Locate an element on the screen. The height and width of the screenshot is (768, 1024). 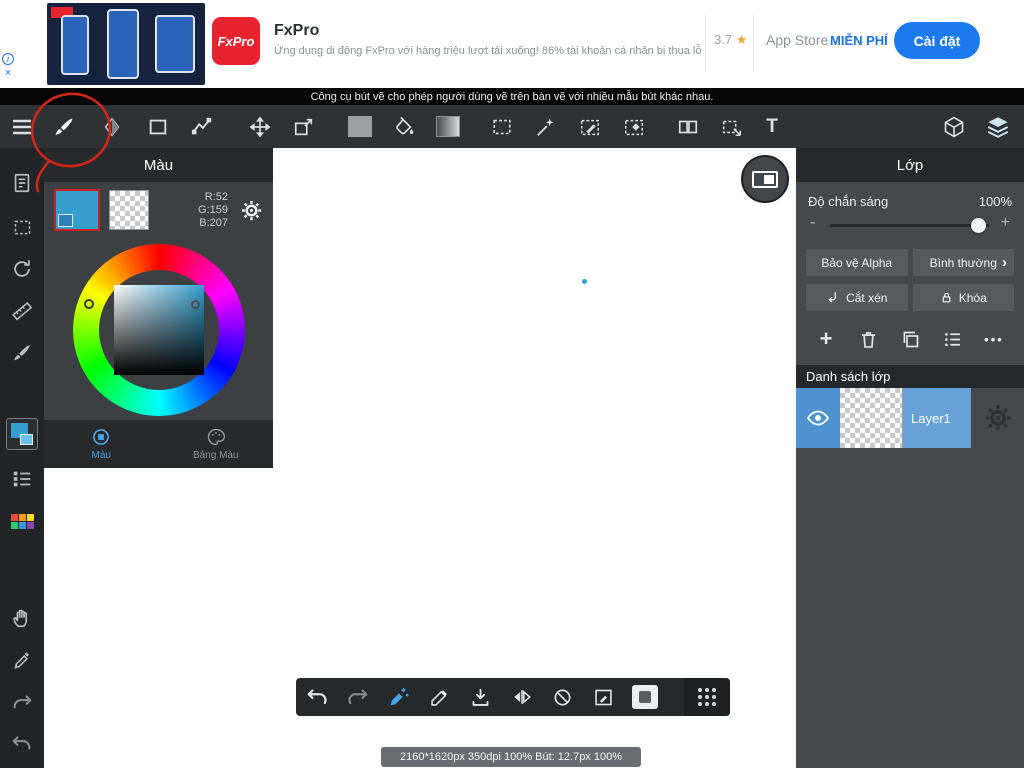
ad-install-button: Cài đặt is located at coordinates (937, 40).